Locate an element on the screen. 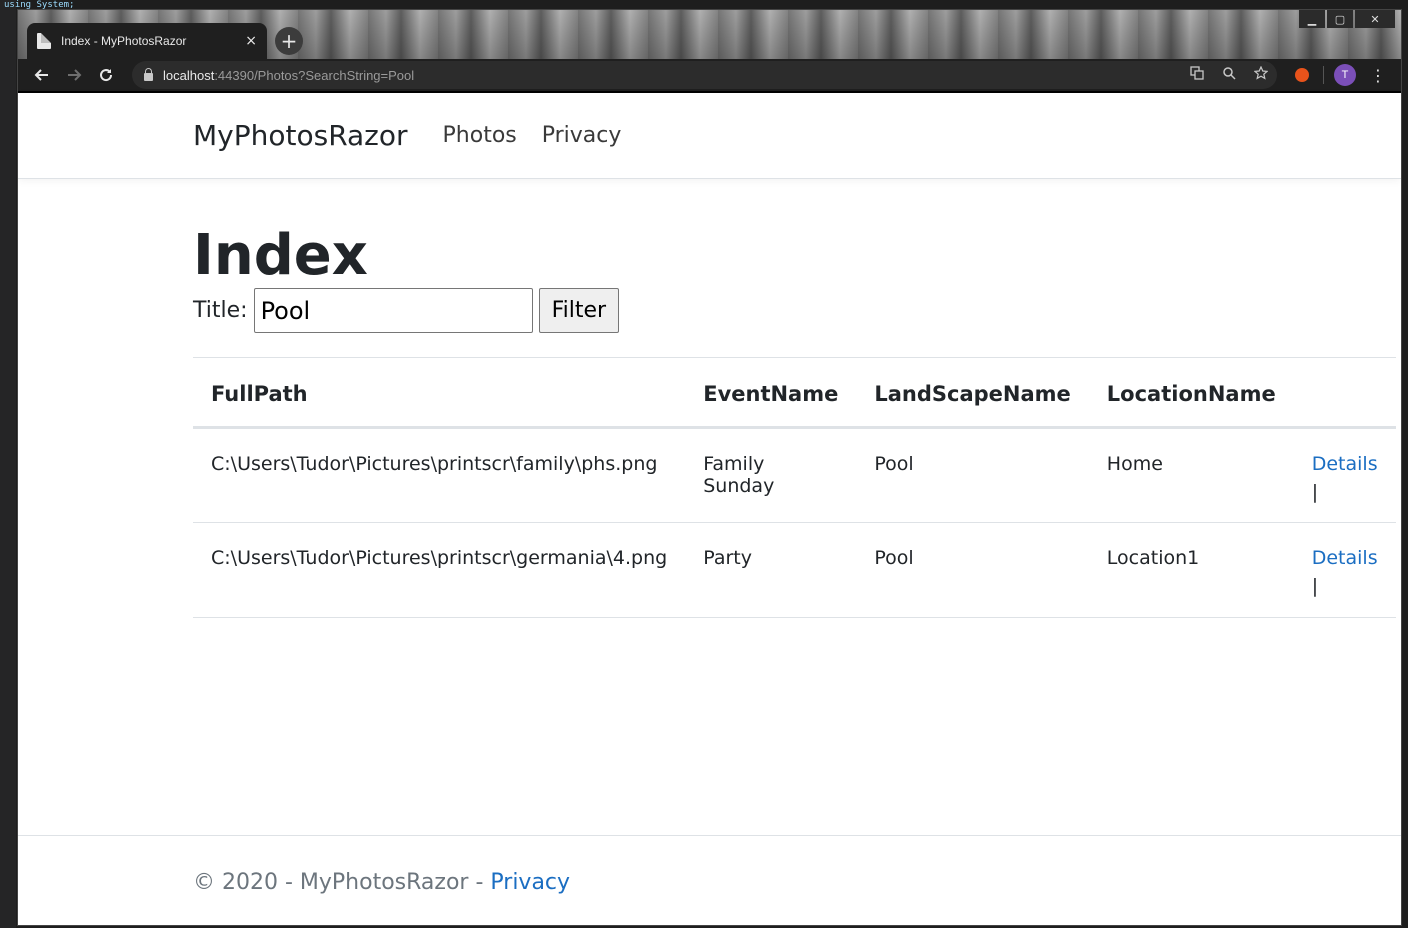 This screenshot has height=928, width=1408. menu-dots-icon: ⋮ is located at coordinates (1378, 75).